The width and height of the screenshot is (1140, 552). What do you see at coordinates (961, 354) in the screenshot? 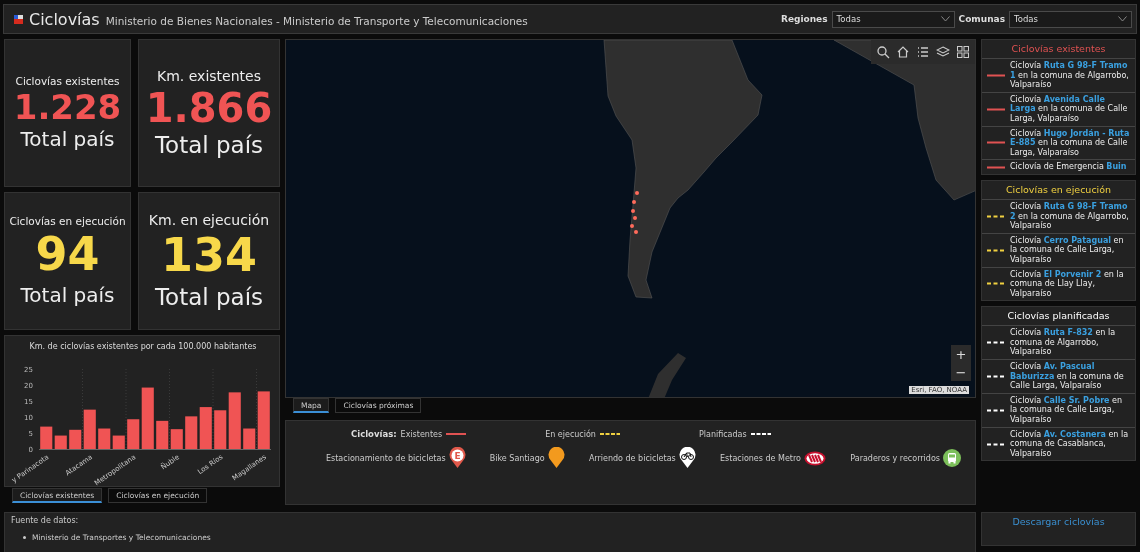
I see `zoom-in-button: +` at bounding box center [961, 354].